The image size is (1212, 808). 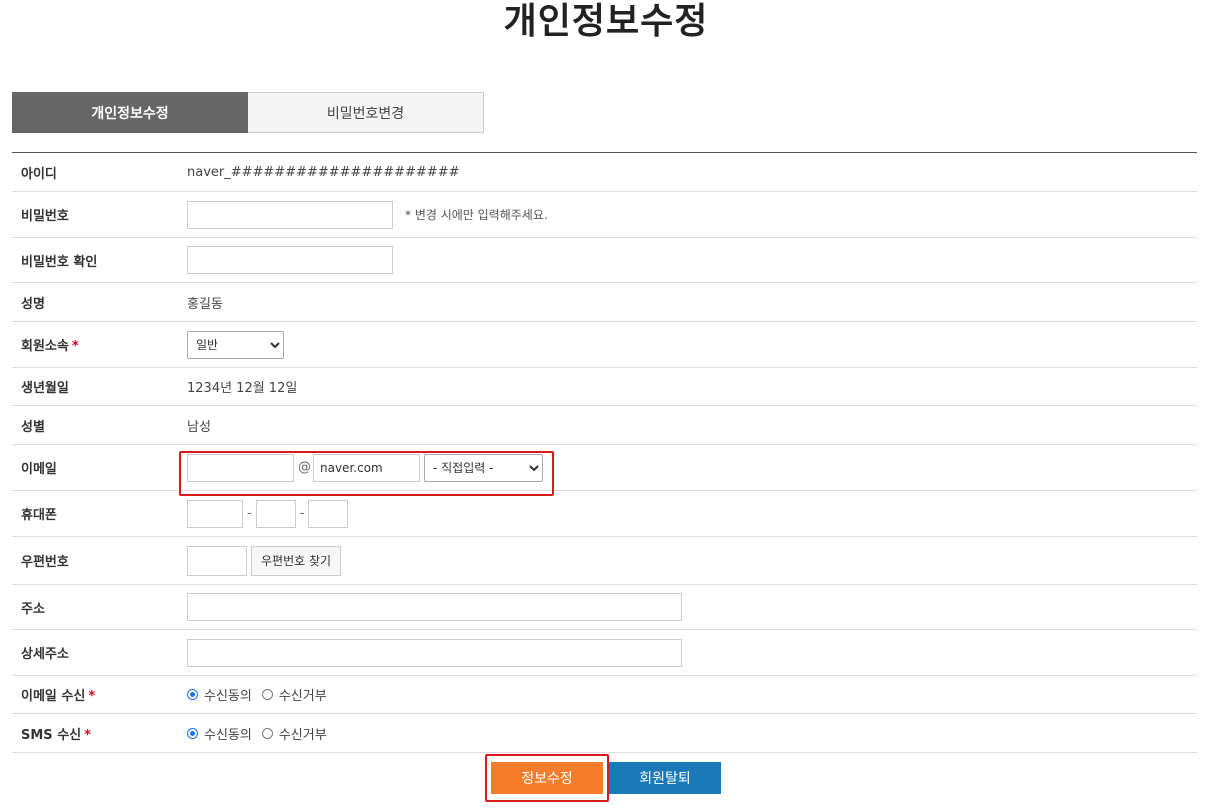 I want to click on row-birth: 생년월일 1234년 12월 12일, so click(x=604, y=387).